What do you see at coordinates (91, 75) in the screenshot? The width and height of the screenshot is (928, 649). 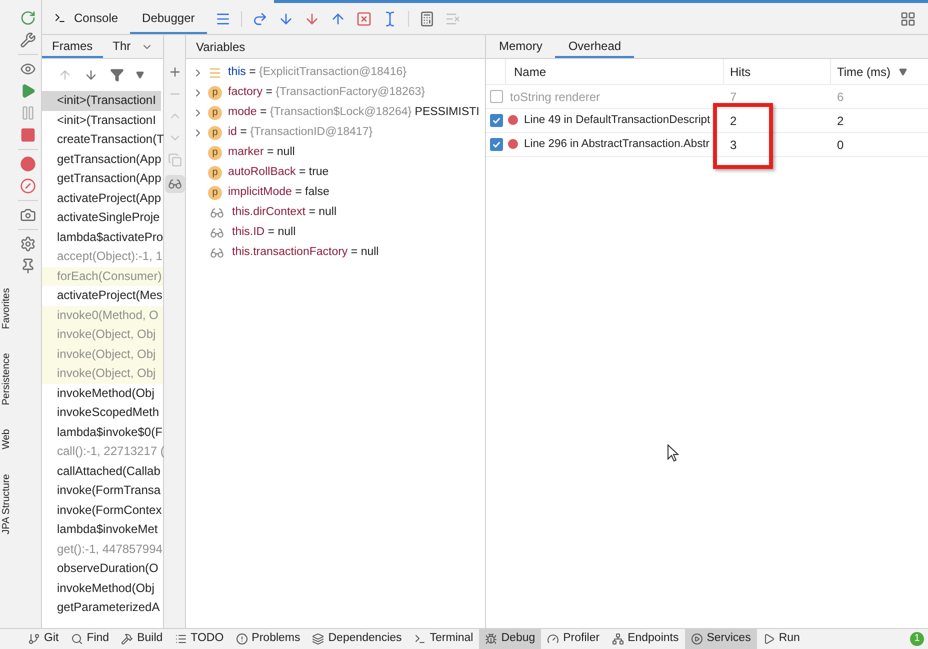 I see `down-arrow-icon` at bounding box center [91, 75].